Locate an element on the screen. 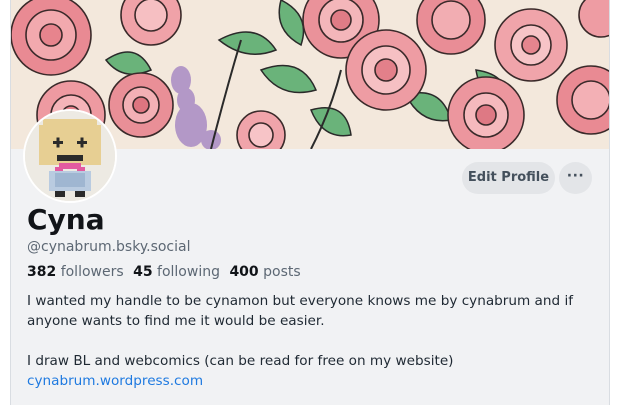 Image resolution: width=621 pixels, height=405 pixels. ellipsis-icon: ··· is located at coordinates (575, 176).